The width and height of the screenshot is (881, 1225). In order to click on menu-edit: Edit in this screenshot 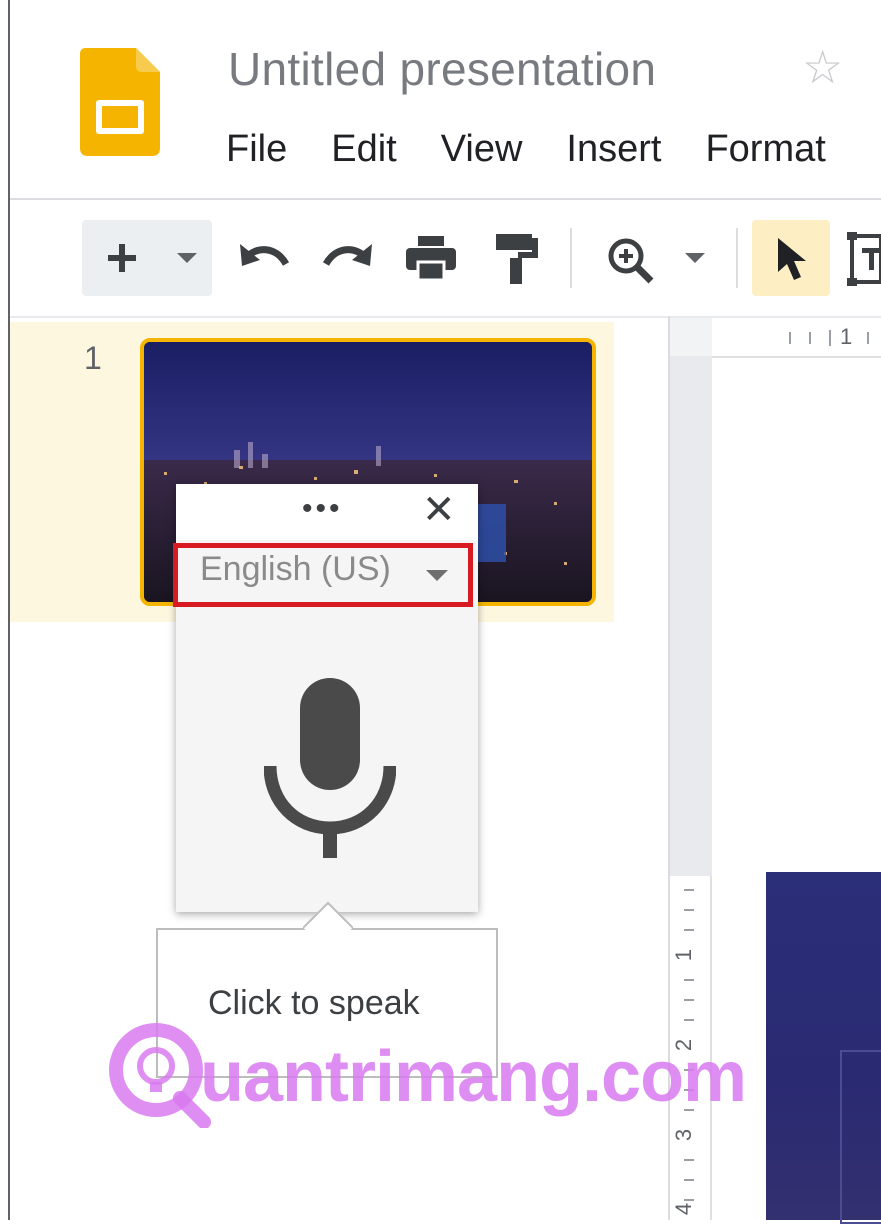, I will do `click(363, 149)`.